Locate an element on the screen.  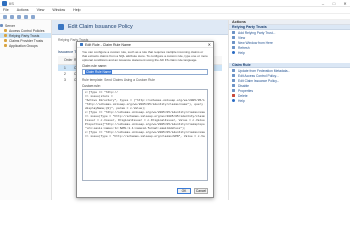
tree-item-label: Application Groups is located at coordinates (23, 45).